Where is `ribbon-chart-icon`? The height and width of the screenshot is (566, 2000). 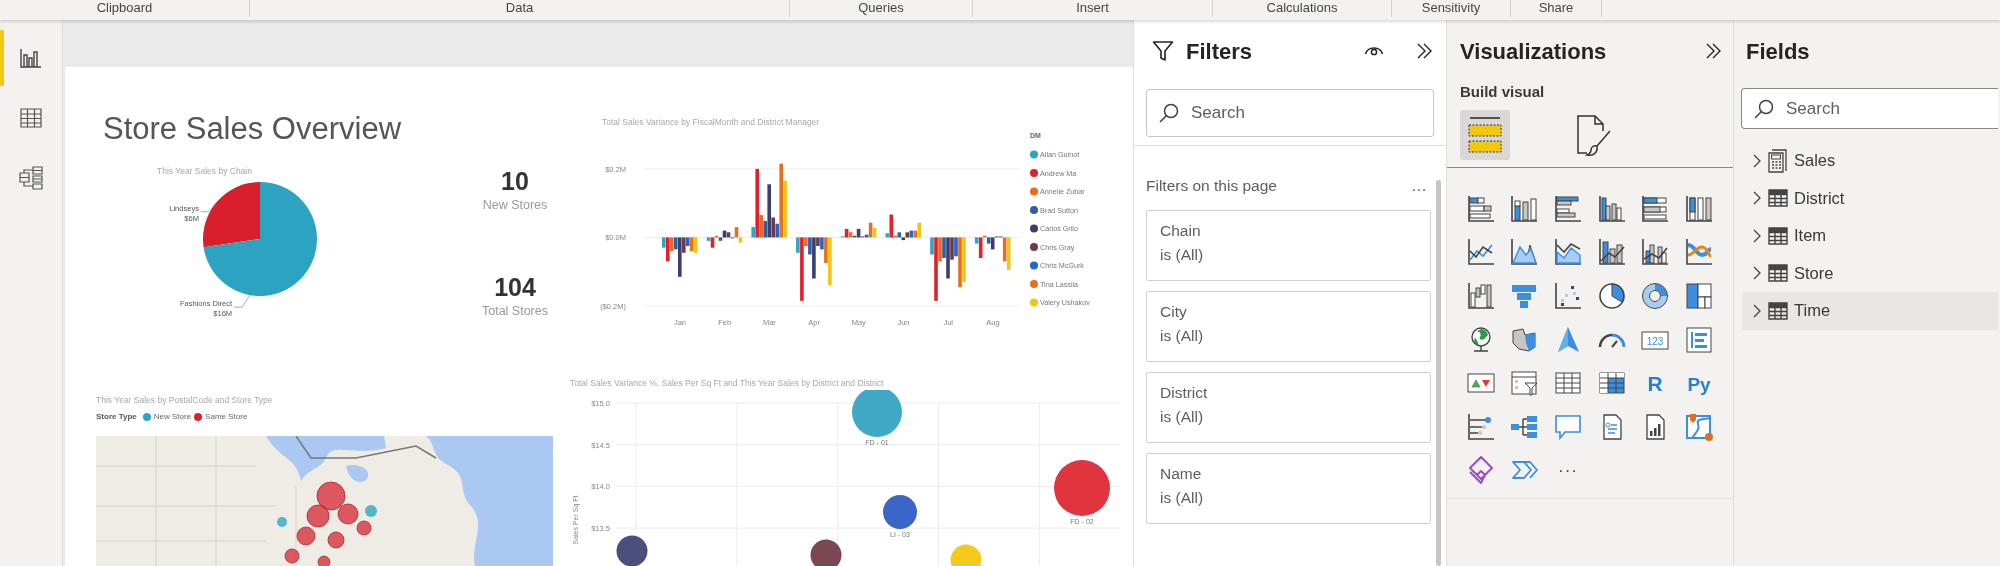 ribbon-chart-icon is located at coordinates (1698, 252).